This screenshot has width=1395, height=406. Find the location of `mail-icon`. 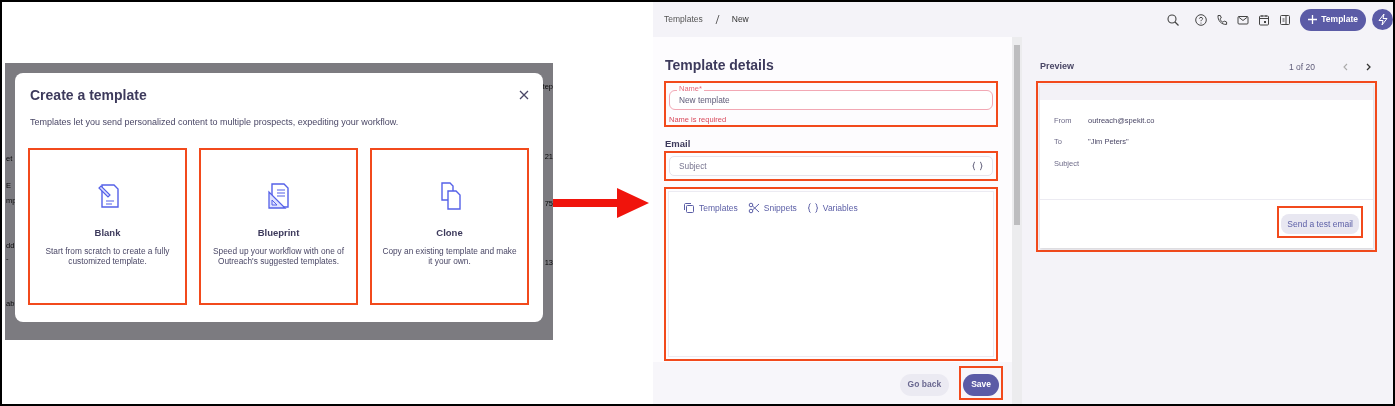

mail-icon is located at coordinates (1243, 19).